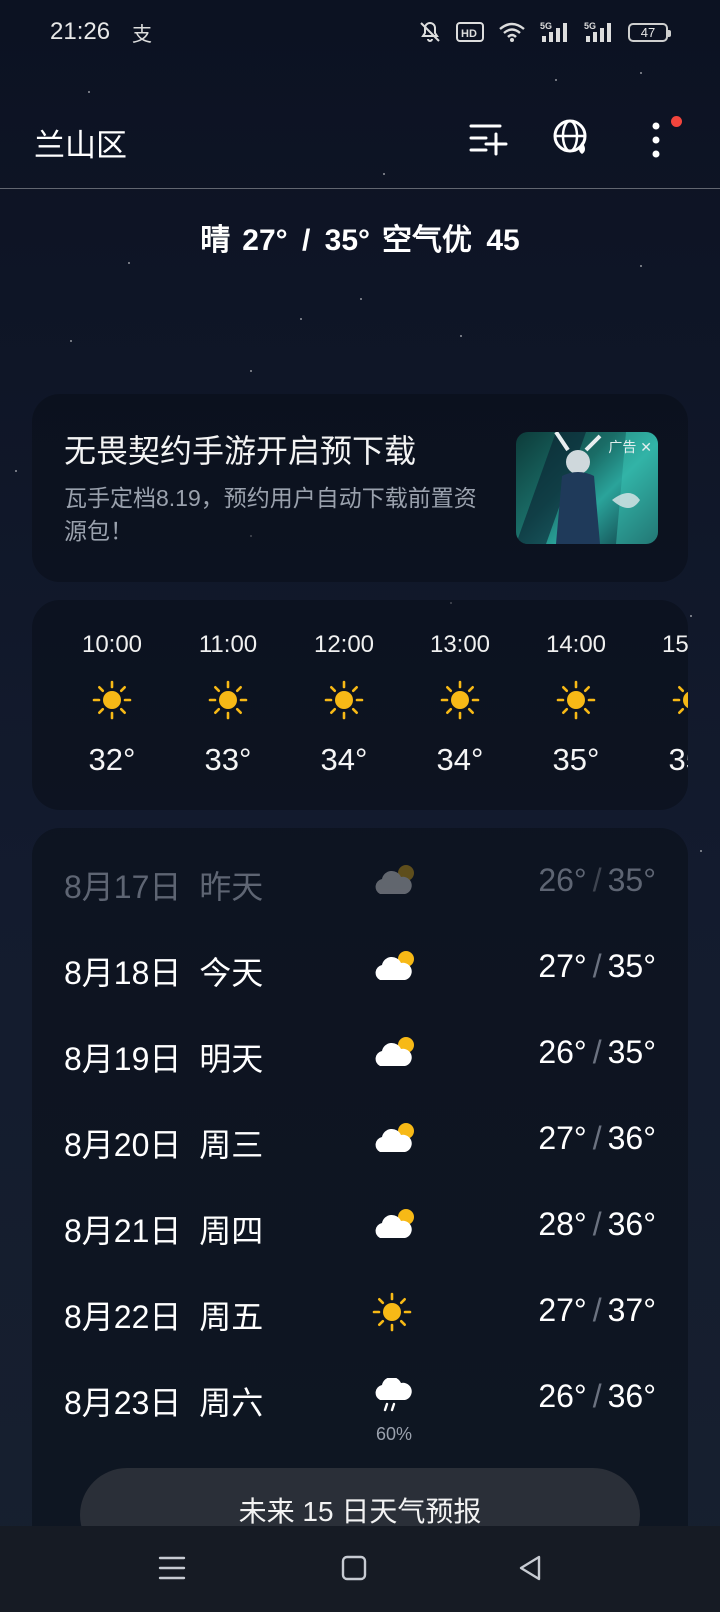 The height and width of the screenshot is (1612, 720). Describe the element at coordinates (678, 759) in the screenshot. I see `hour-temp: 35°` at that location.